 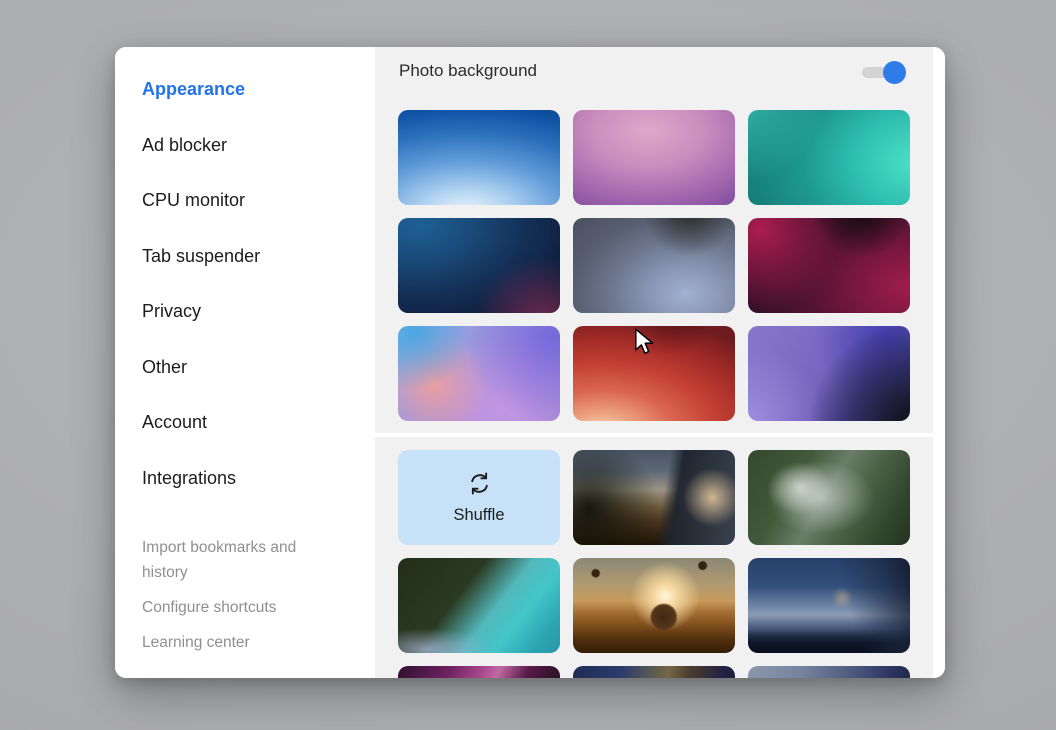 I want to click on photo-tile-blue-ridge, so click(x=829, y=672).